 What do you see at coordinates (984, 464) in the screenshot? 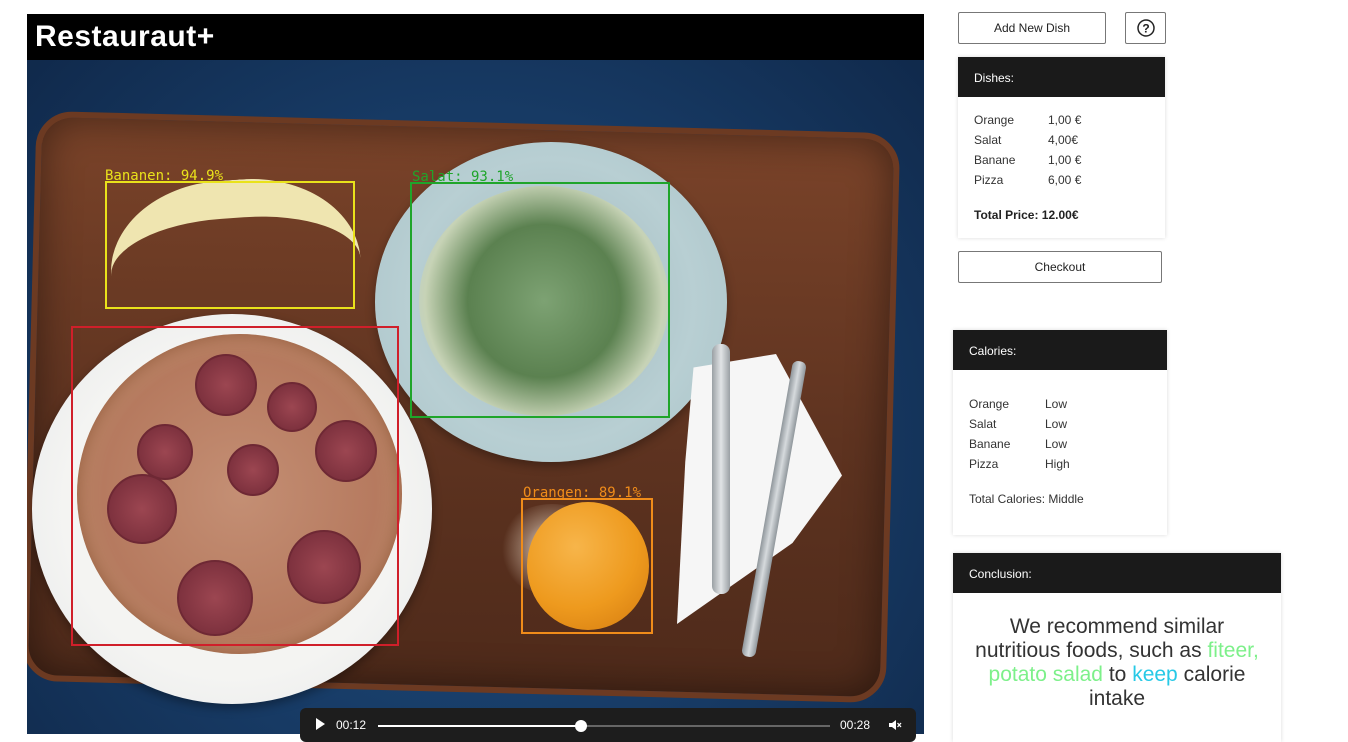
I see `calorie-name: Pizza` at bounding box center [984, 464].